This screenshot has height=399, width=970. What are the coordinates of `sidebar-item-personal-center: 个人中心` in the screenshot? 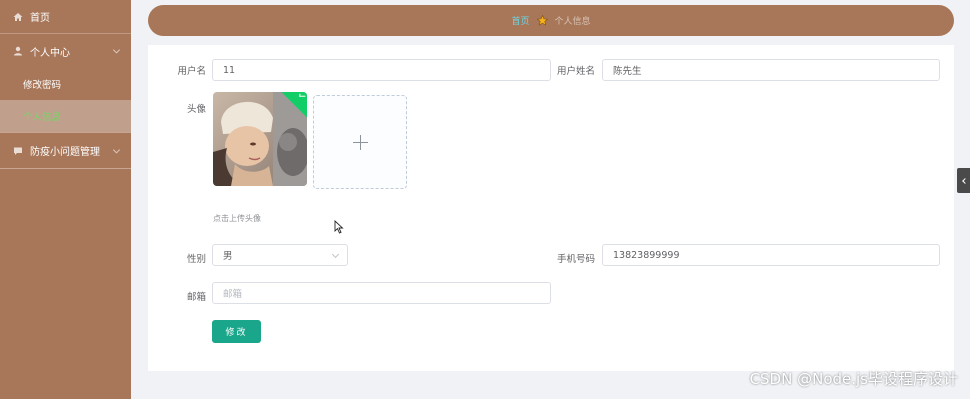 It's located at (65, 51).